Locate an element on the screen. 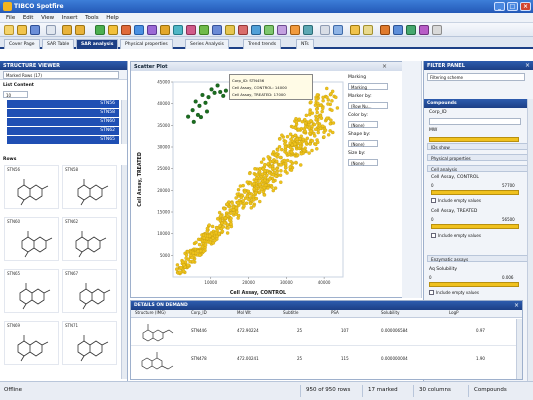 The width and height of the screenshot is (533, 400). enzymatic-assays-section: Enzymatic assays is located at coordinates (478, 258).